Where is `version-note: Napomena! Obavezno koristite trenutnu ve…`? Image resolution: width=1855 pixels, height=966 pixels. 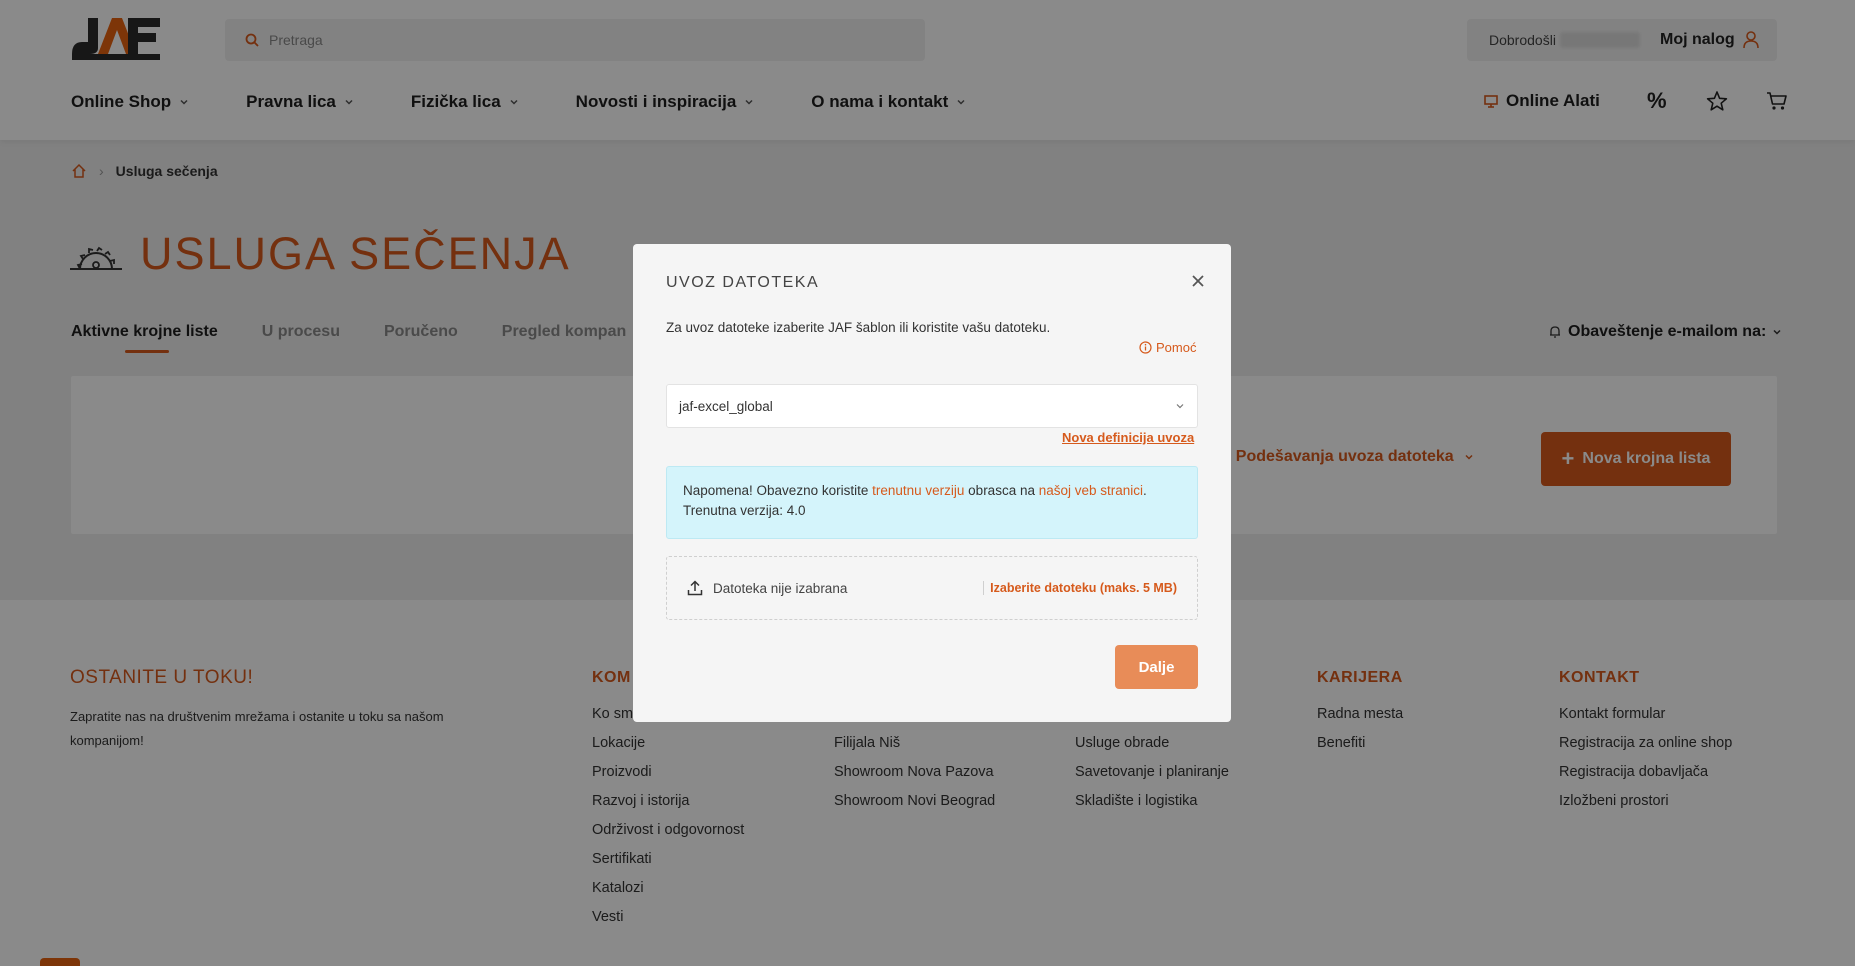
version-note: Napomena! Obavezno koristite trenutnu ve… is located at coordinates (932, 502).